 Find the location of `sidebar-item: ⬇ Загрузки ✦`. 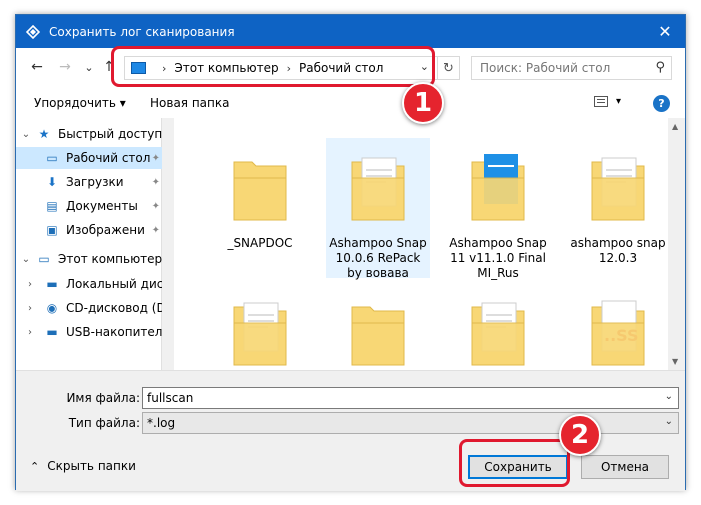

sidebar-item: ⬇ Загрузки ✦ is located at coordinates (89, 182).